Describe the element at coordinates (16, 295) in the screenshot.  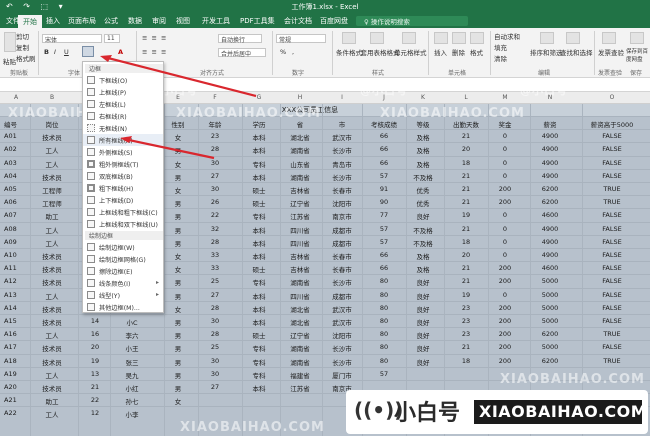
I see `table-cell: A13` at that location.